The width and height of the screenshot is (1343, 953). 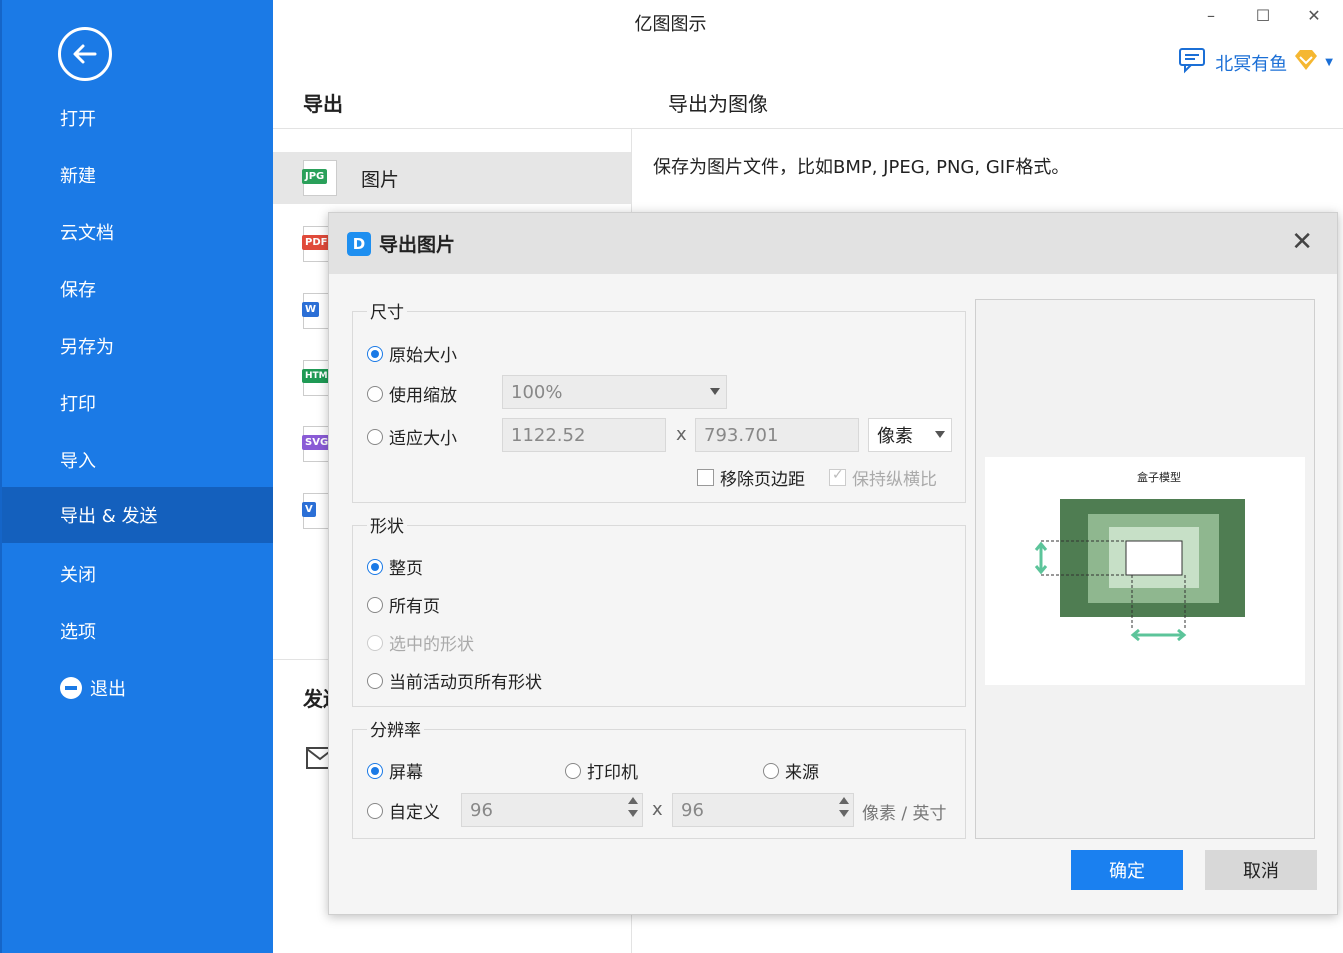 I want to click on sidebar-item-import: 导入, so click(x=137, y=460).